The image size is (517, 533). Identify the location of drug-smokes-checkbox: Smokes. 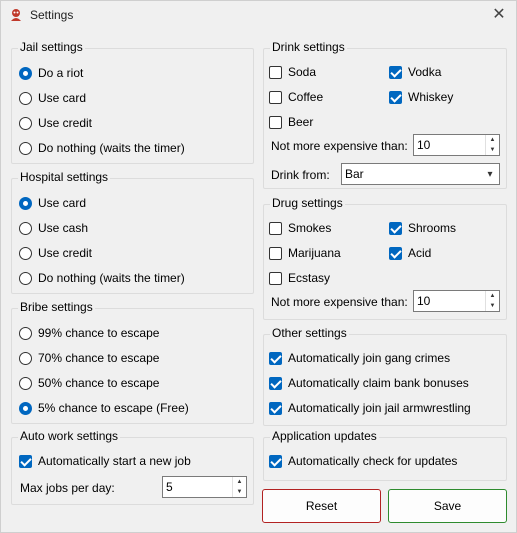
(300, 228).